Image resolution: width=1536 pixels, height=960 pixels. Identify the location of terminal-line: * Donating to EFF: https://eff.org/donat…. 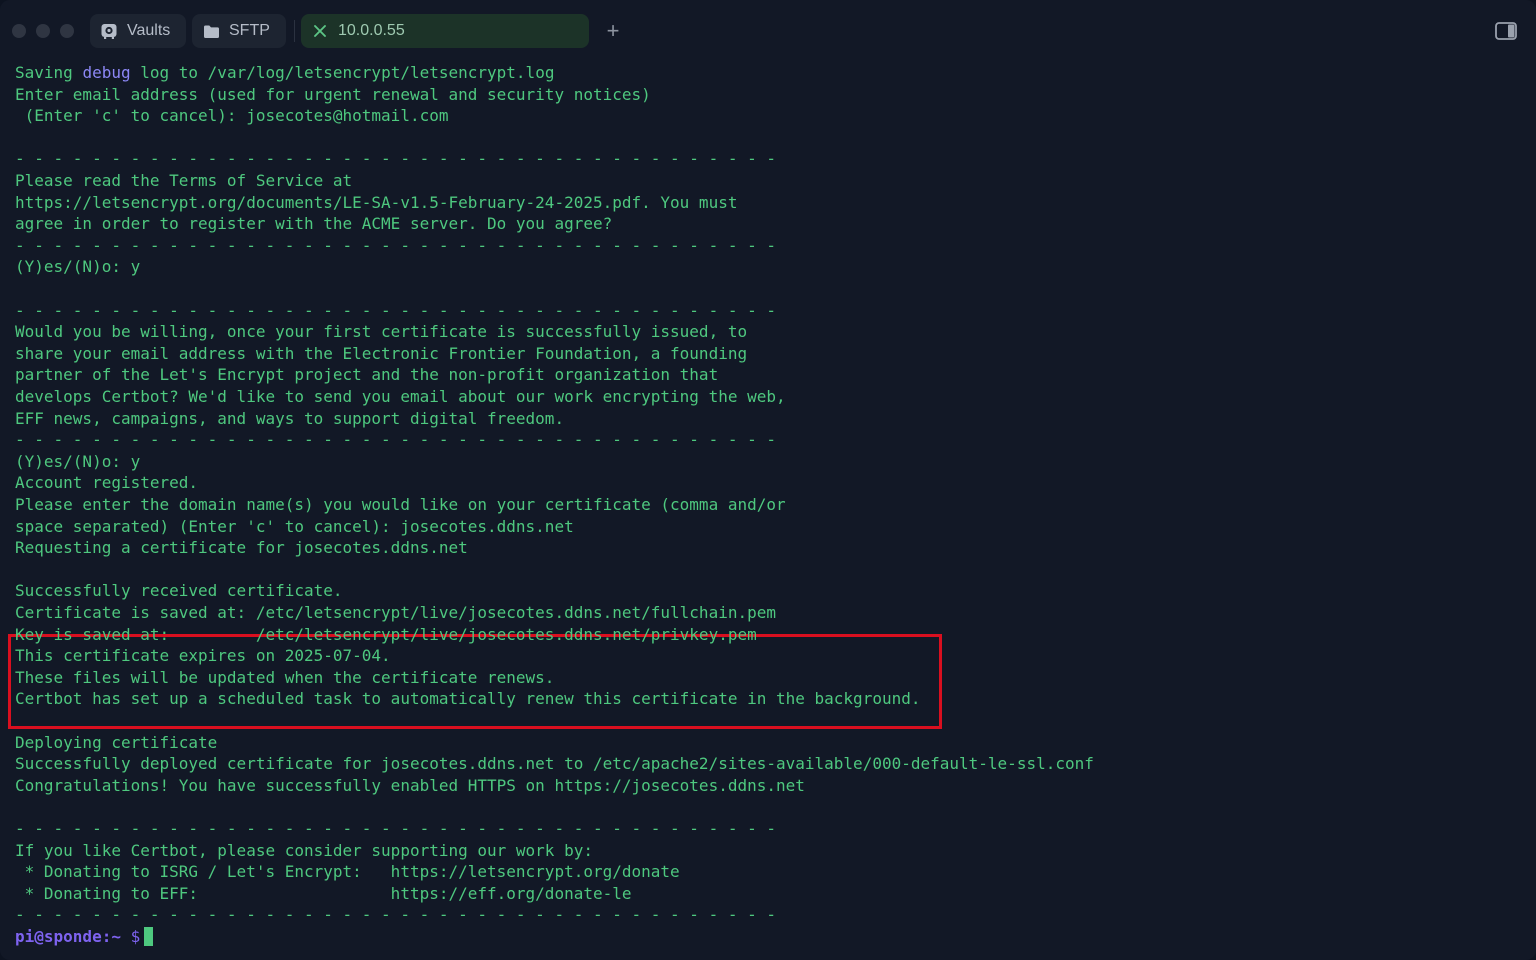
(323, 893).